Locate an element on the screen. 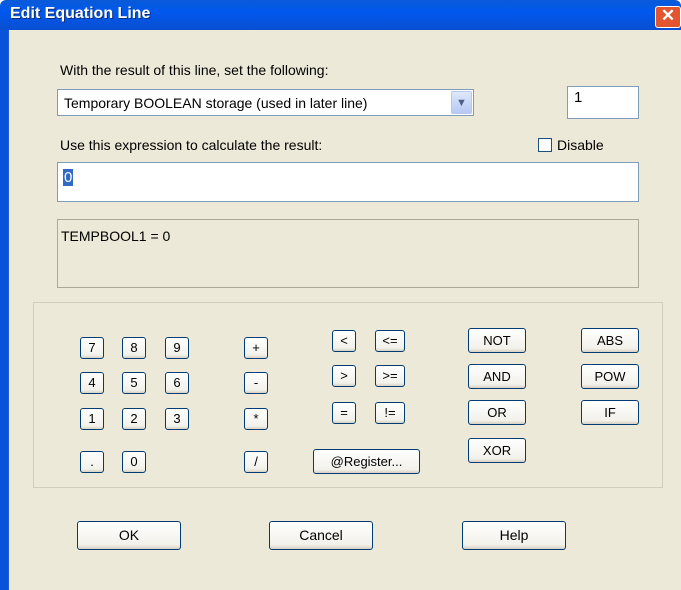  disable-checkbox is located at coordinates (545, 145).